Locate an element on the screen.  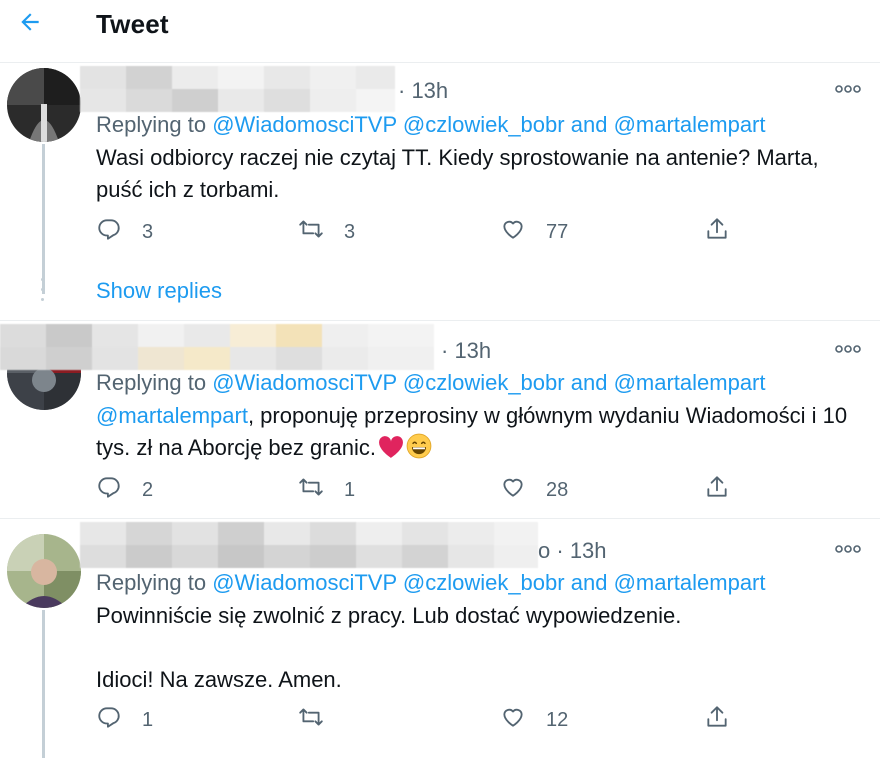
back-button is located at coordinates (30, 24).